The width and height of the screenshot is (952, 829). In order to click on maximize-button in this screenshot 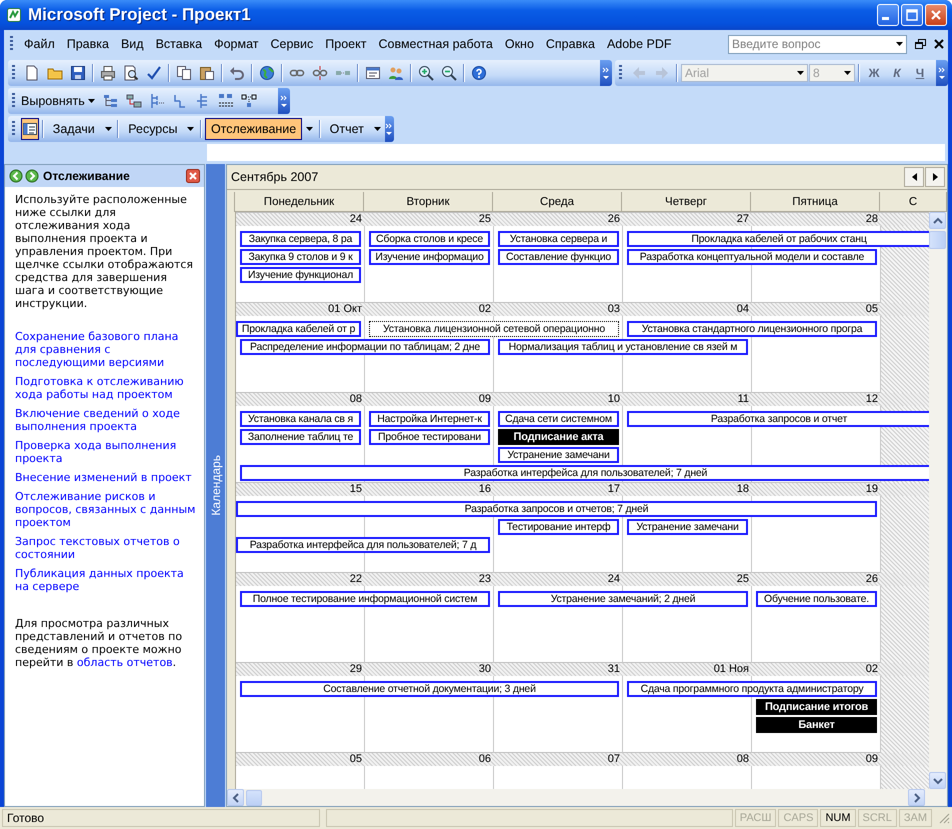, I will do `click(912, 15)`.